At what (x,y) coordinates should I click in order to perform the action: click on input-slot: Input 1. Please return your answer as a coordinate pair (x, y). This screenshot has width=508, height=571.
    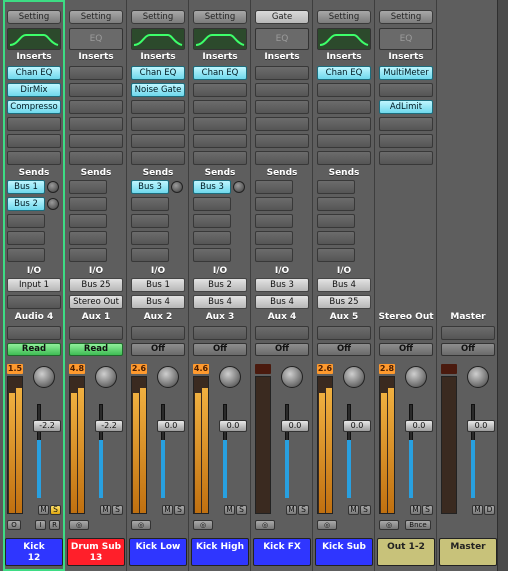
    Looking at the image, I should click on (34, 285).